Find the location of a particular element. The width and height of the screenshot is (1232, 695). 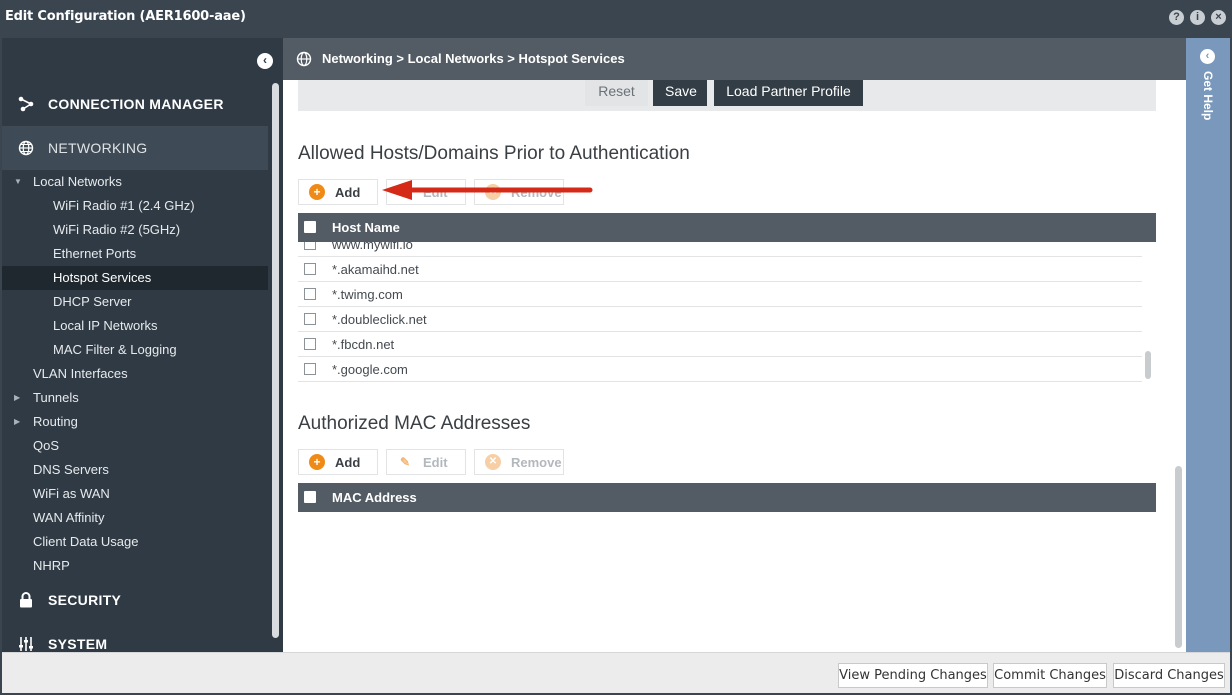

sidebar-section-label: SYSTEM is located at coordinates (78, 644).